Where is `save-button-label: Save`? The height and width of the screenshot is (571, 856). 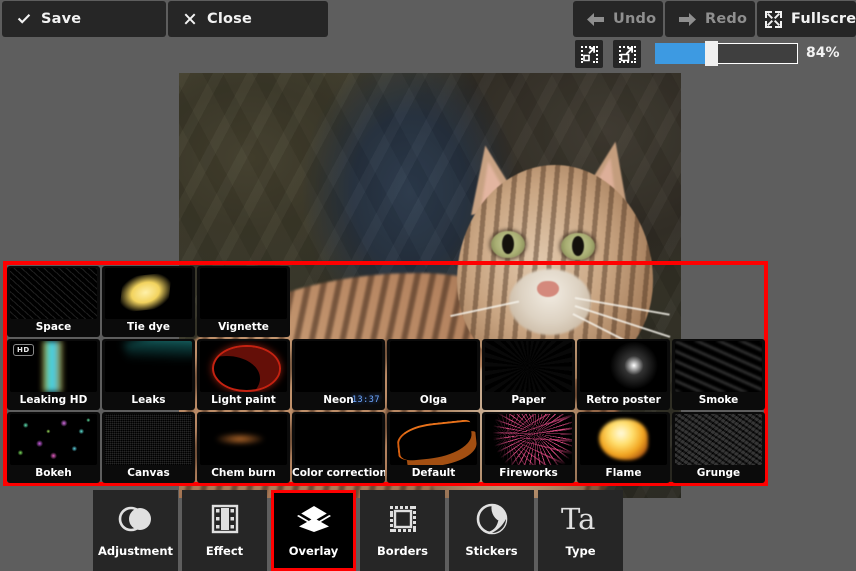
save-button-label: Save is located at coordinates (61, 19).